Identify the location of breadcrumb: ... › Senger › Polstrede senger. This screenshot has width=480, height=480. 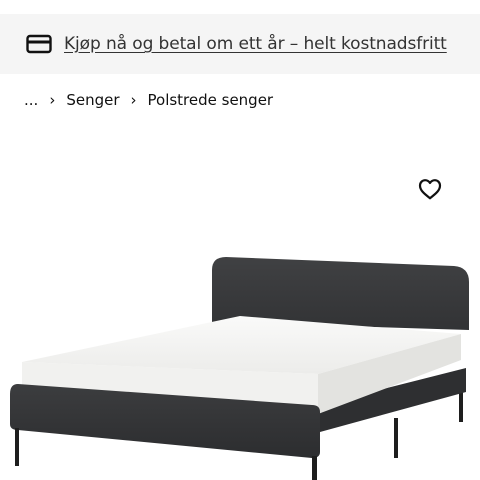
(148, 100).